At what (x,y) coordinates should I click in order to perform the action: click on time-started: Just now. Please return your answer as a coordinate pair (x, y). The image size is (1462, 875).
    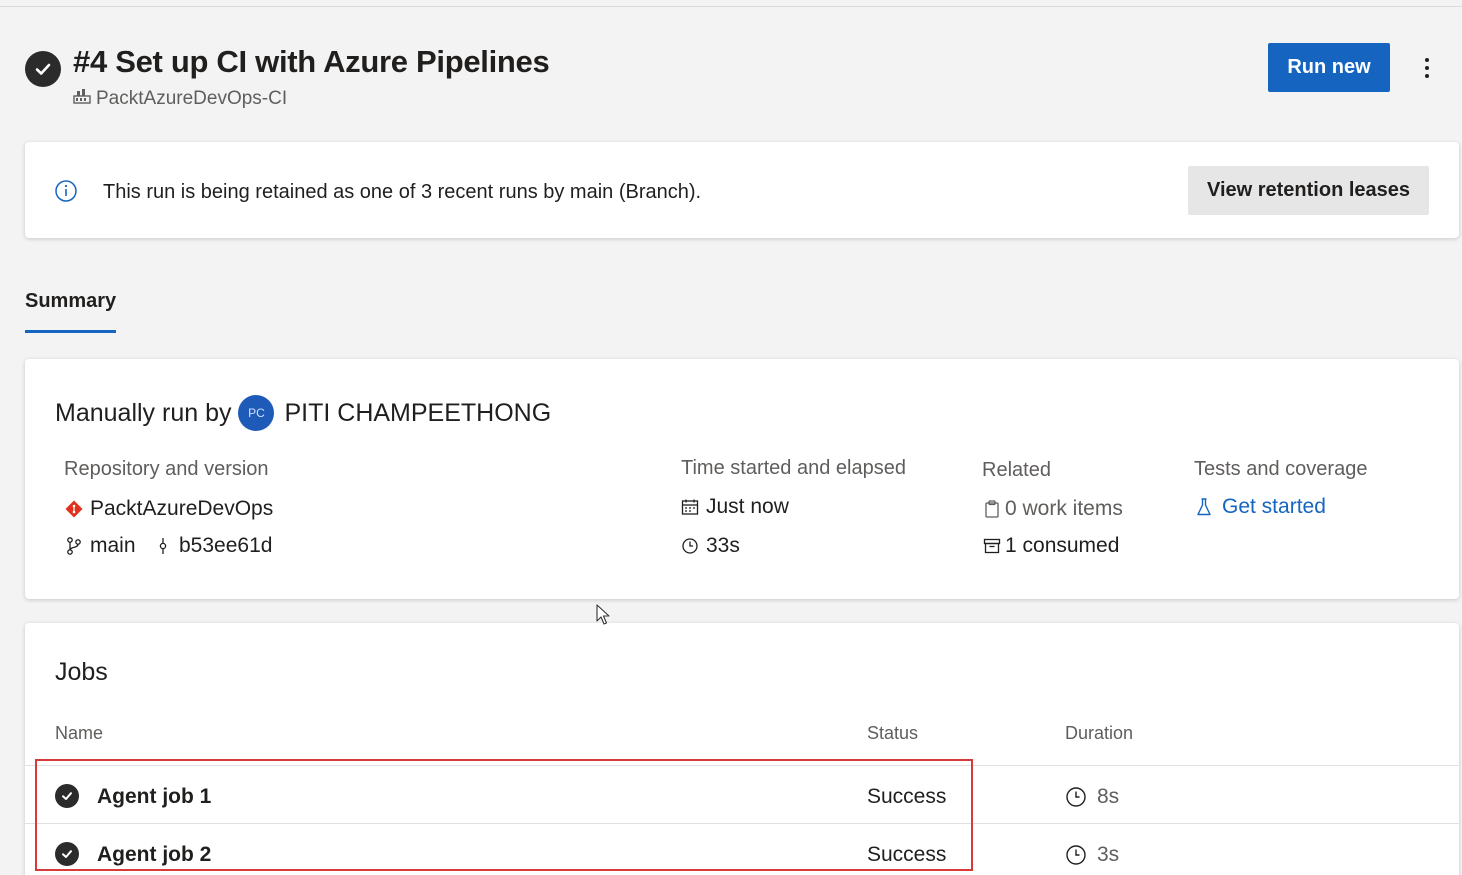
    Looking at the image, I should click on (734, 507).